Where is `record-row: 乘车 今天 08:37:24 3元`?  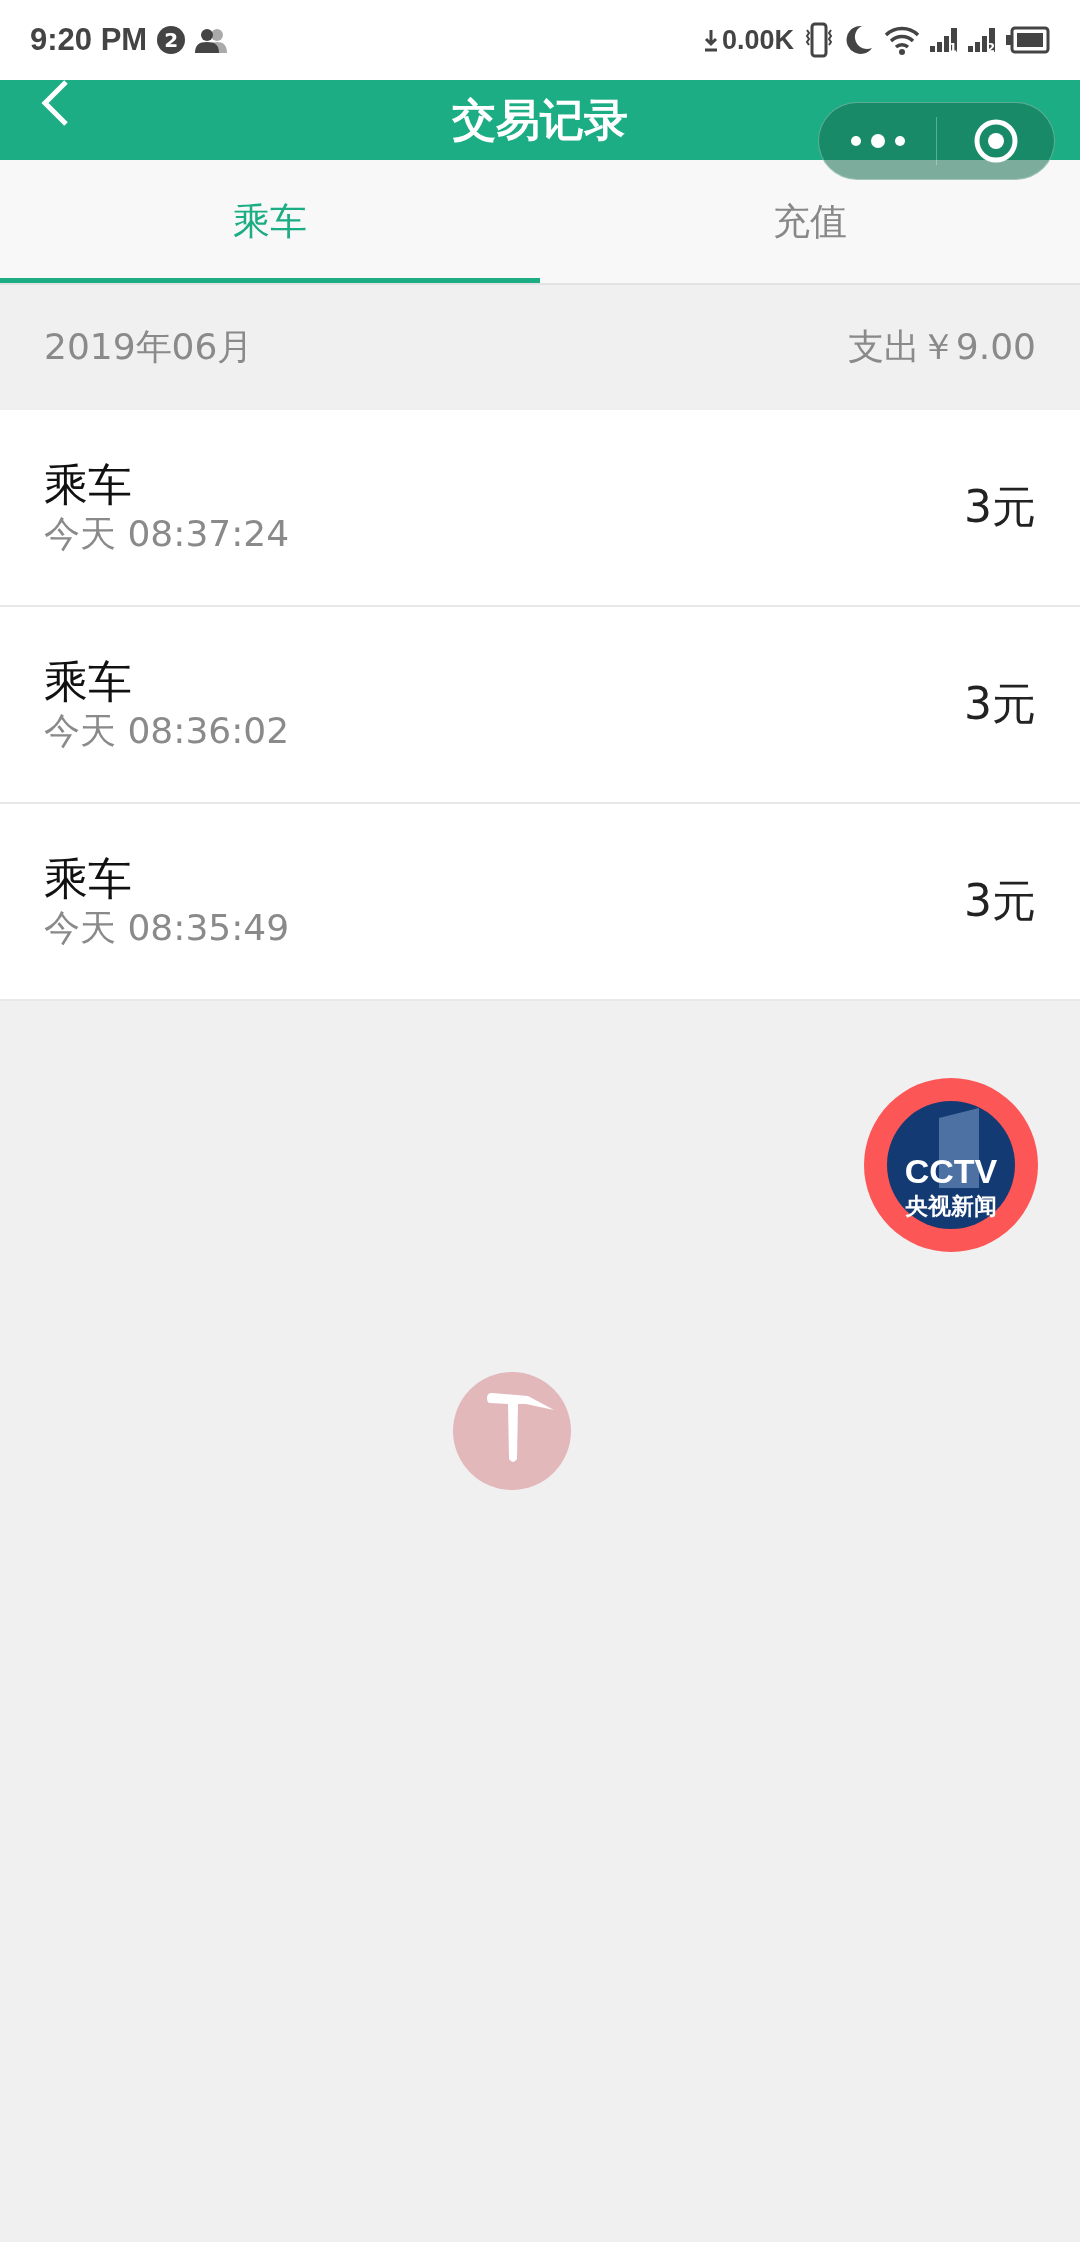
record-row: 乘车 今天 08:37:24 3元 is located at coordinates (540, 508).